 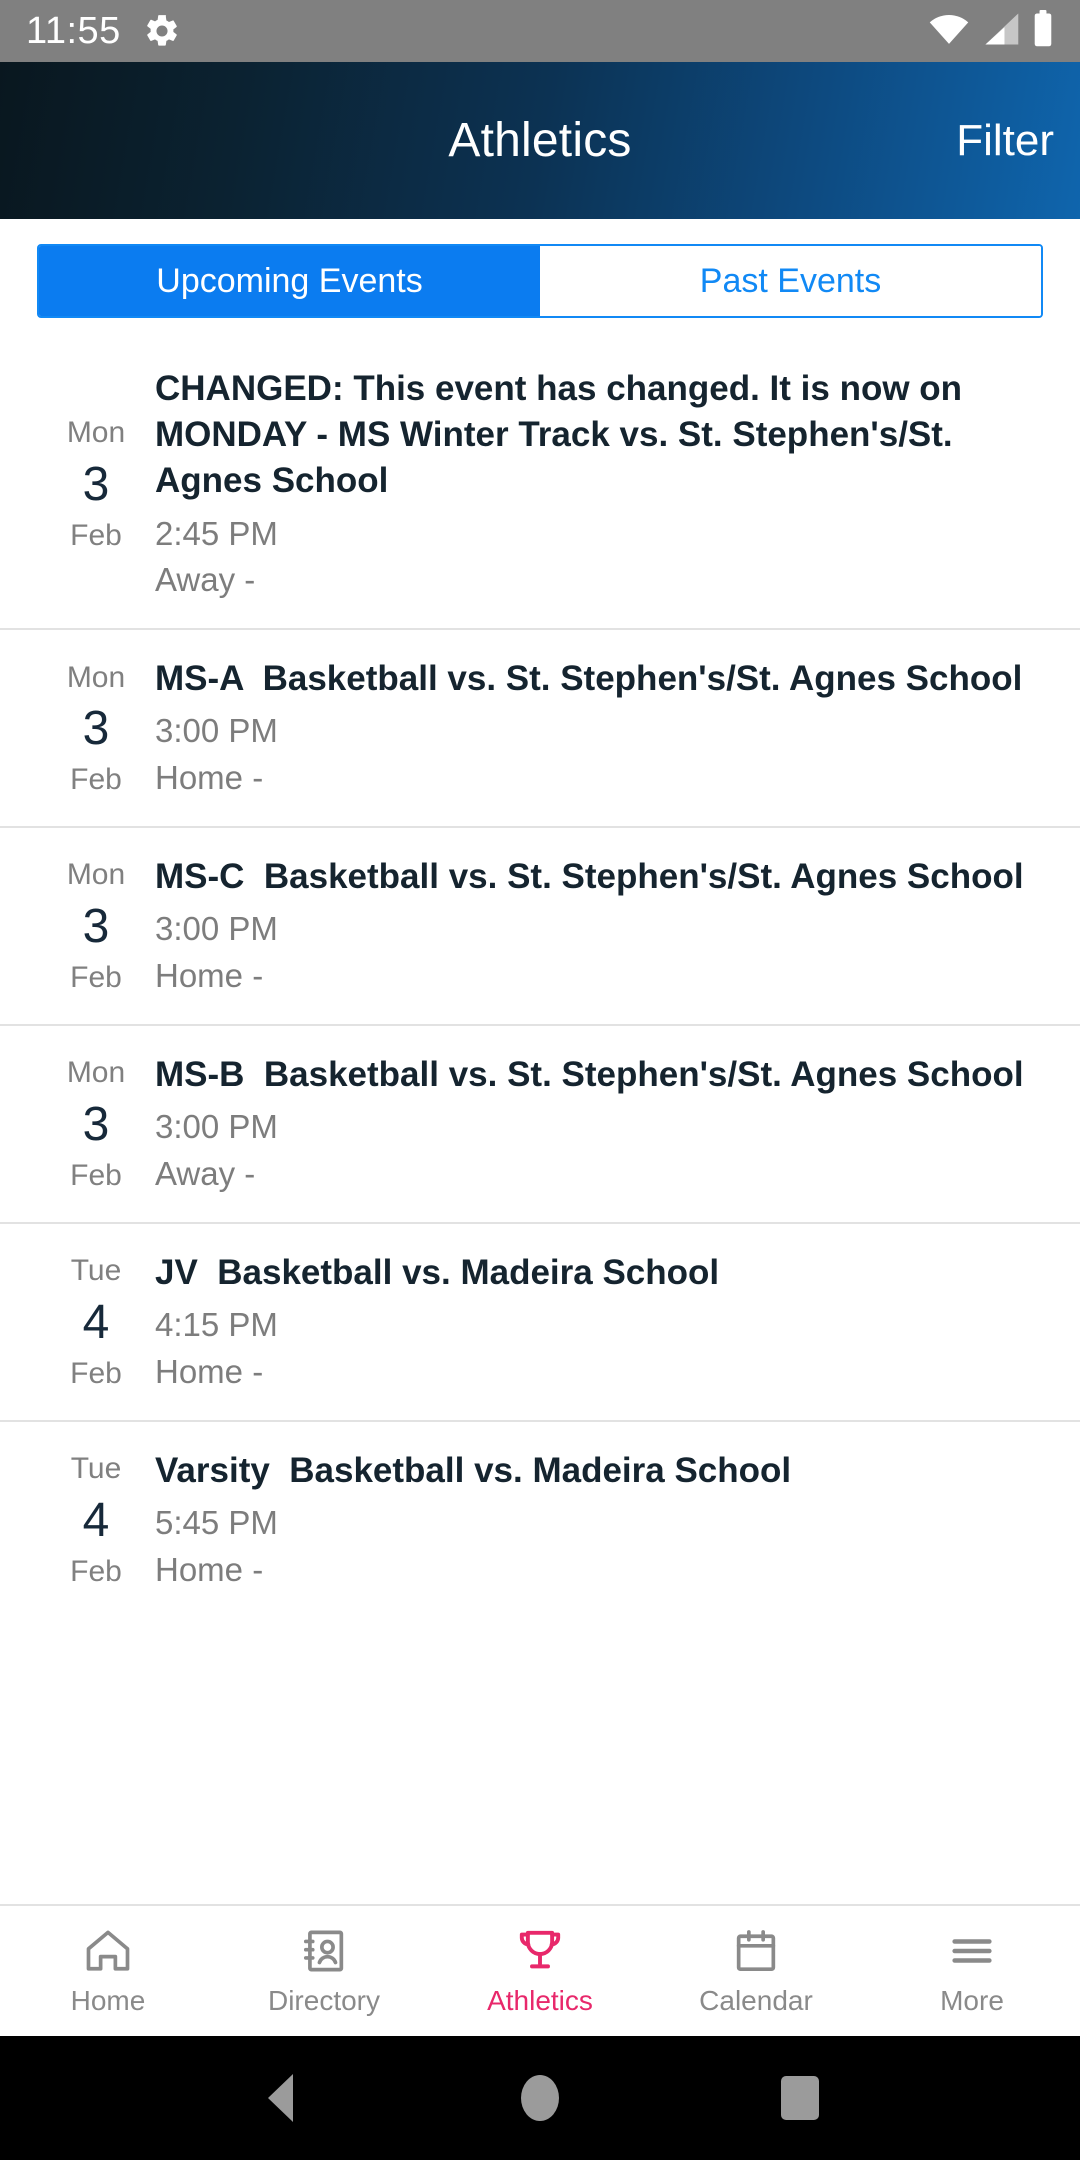 What do you see at coordinates (949, 31) in the screenshot?
I see `wifi-icon` at bounding box center [949, 31].